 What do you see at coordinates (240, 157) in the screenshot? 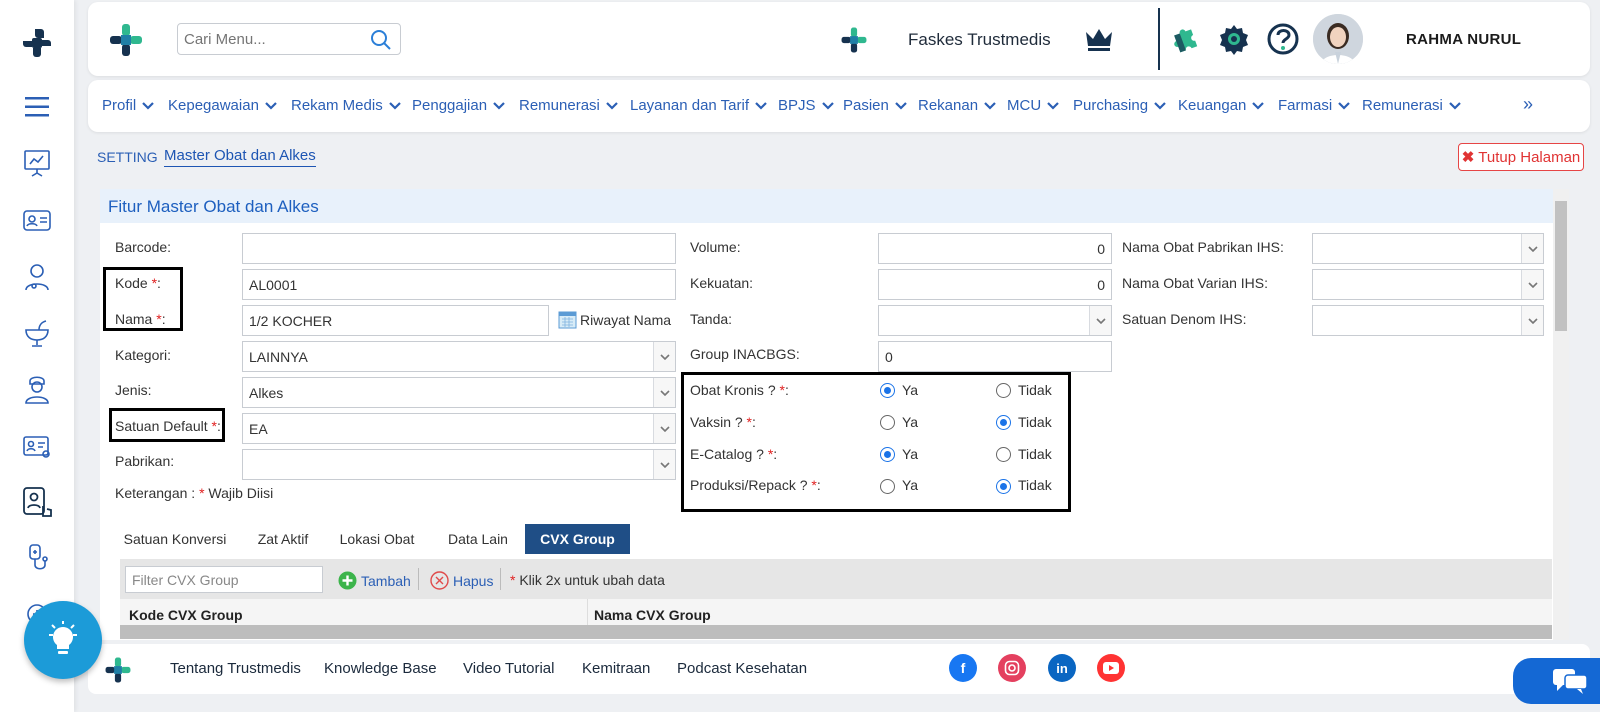
I see `breadcrumb-page: Master Obat dan Alkes` at bounding box center [240, 157].